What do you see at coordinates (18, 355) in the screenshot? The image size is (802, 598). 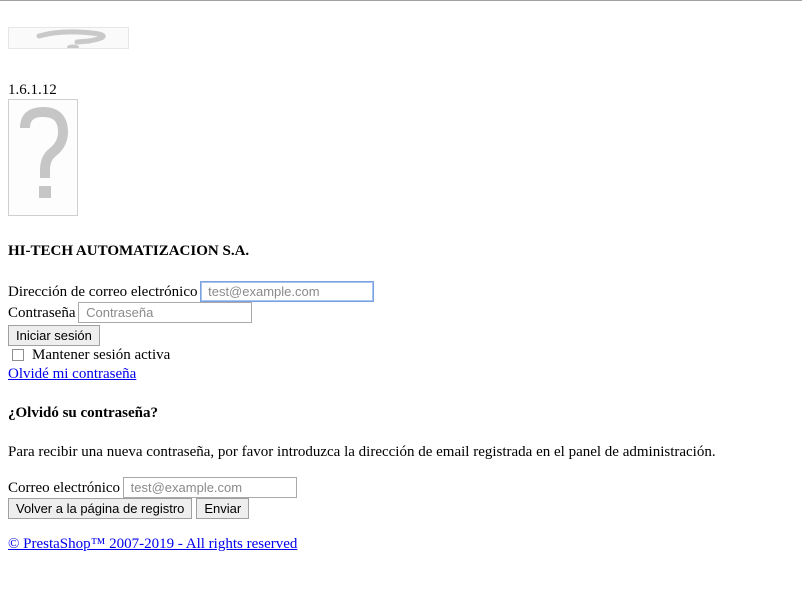 I see `stay-logged-in-checkbox` at bounding box center [18, 355].